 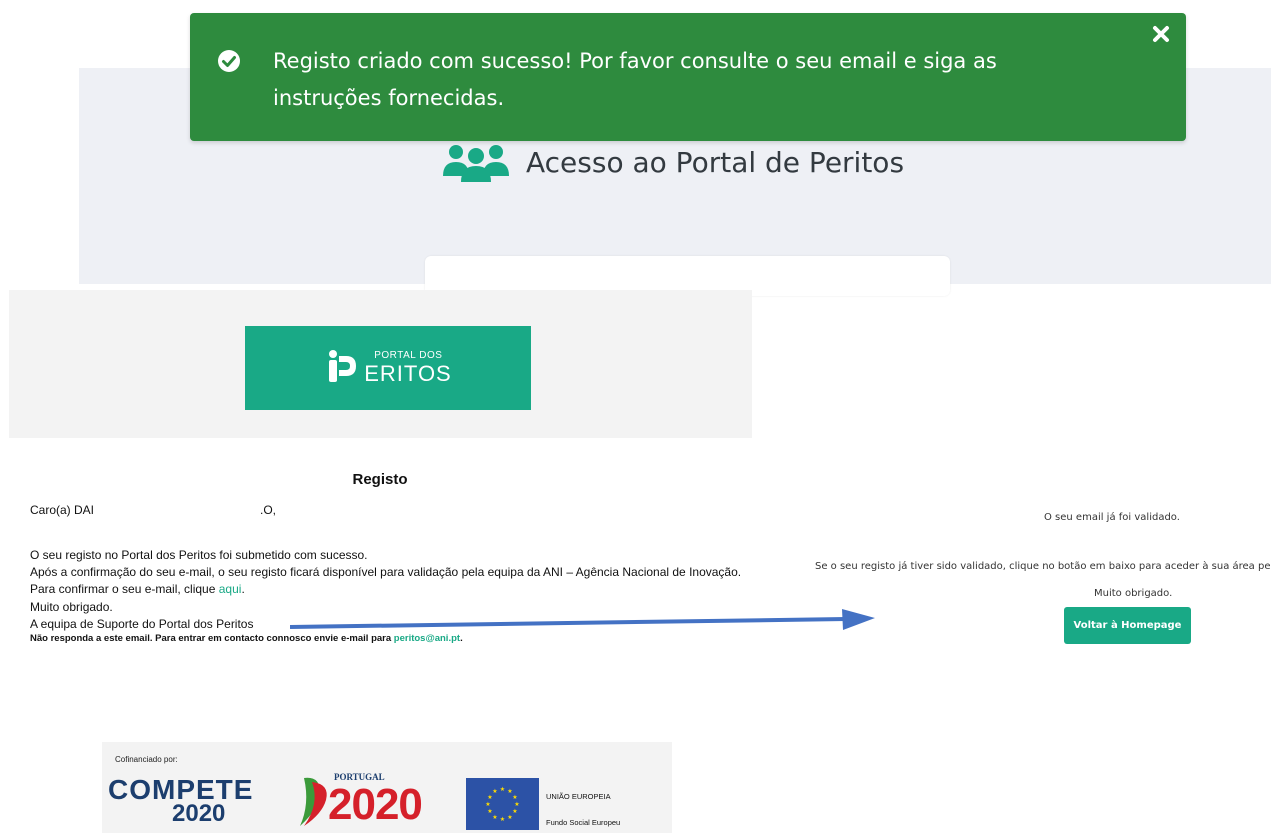 I want to click on peritos-logo-icon, so click(x=343, y=366).